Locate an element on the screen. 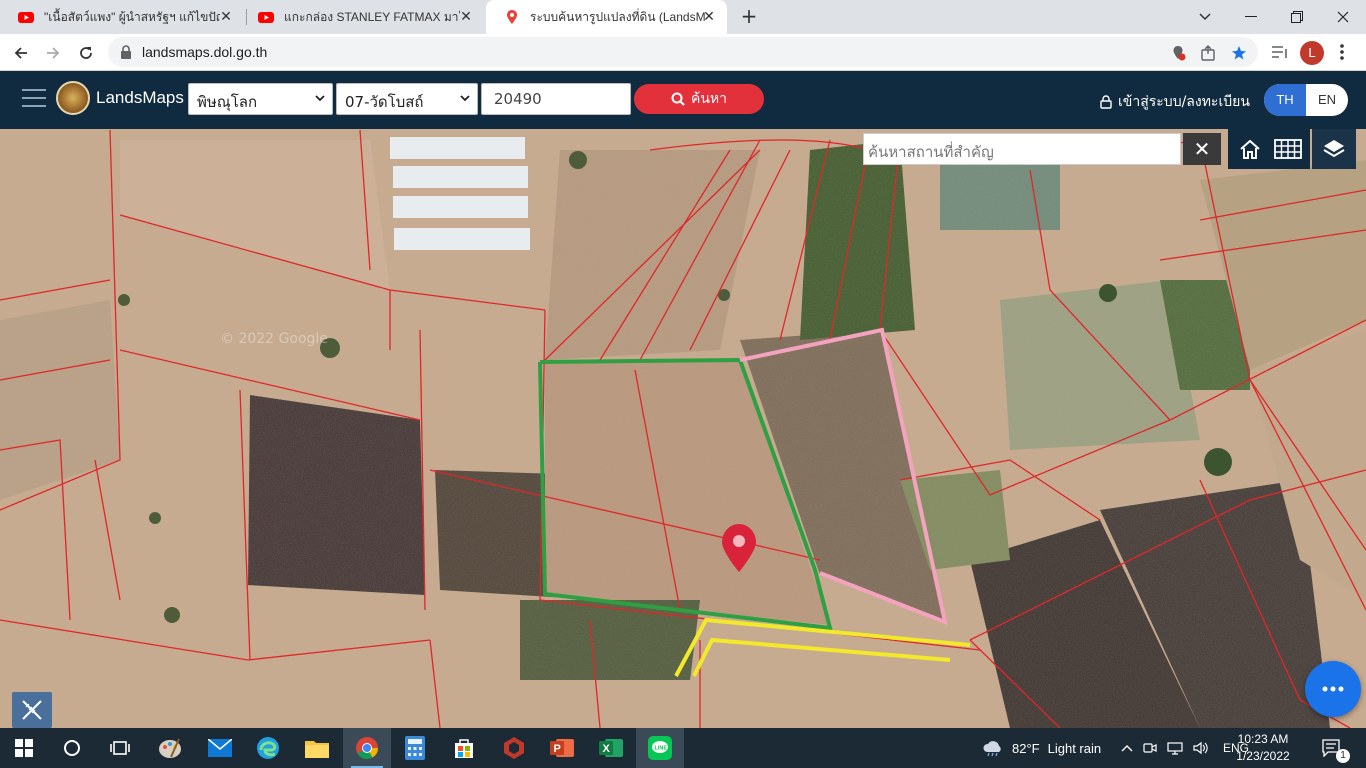 This screenshot has width=1366, height=768. clock: 10:23 AM 1/23/2022 is located at coordinates (1263, 748).